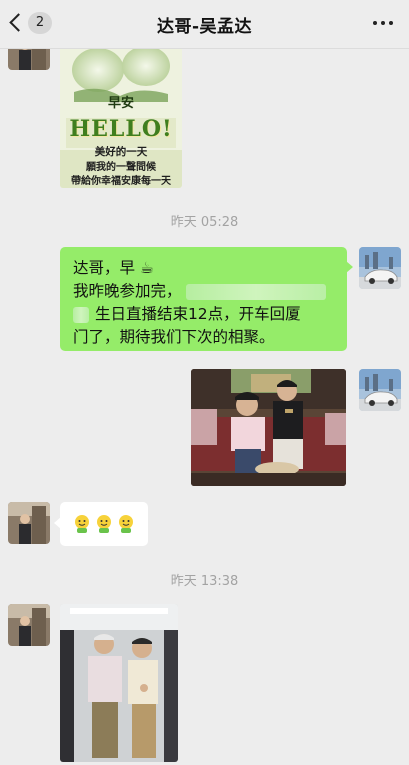 This screenshot has width=409, height=765. I want to click on message-line-1: 达哥，早, so click(104, 268).